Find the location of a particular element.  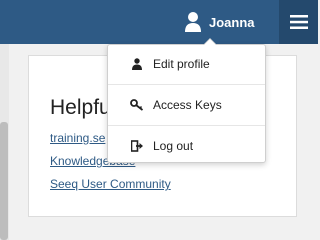

training-link: training.se is located at coordinates (77, 138).